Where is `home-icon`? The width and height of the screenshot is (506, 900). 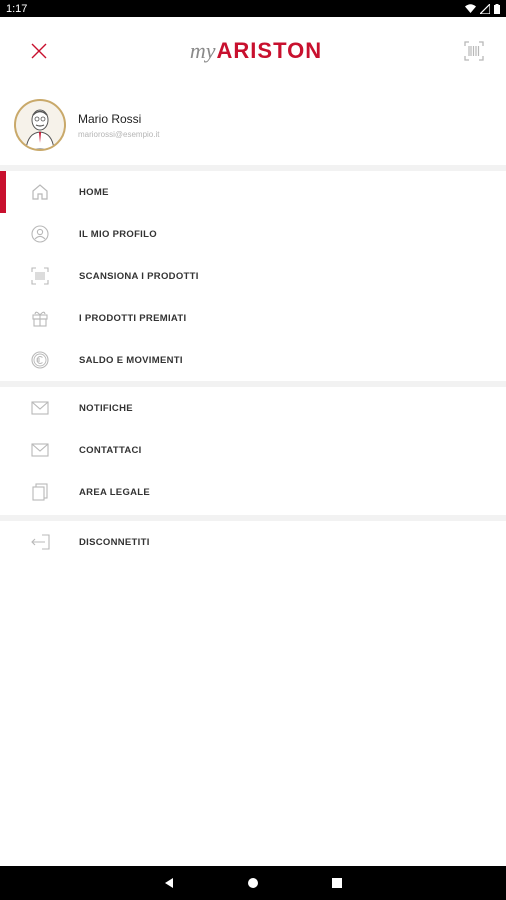
home-icon is located at coordinates (40, 192).